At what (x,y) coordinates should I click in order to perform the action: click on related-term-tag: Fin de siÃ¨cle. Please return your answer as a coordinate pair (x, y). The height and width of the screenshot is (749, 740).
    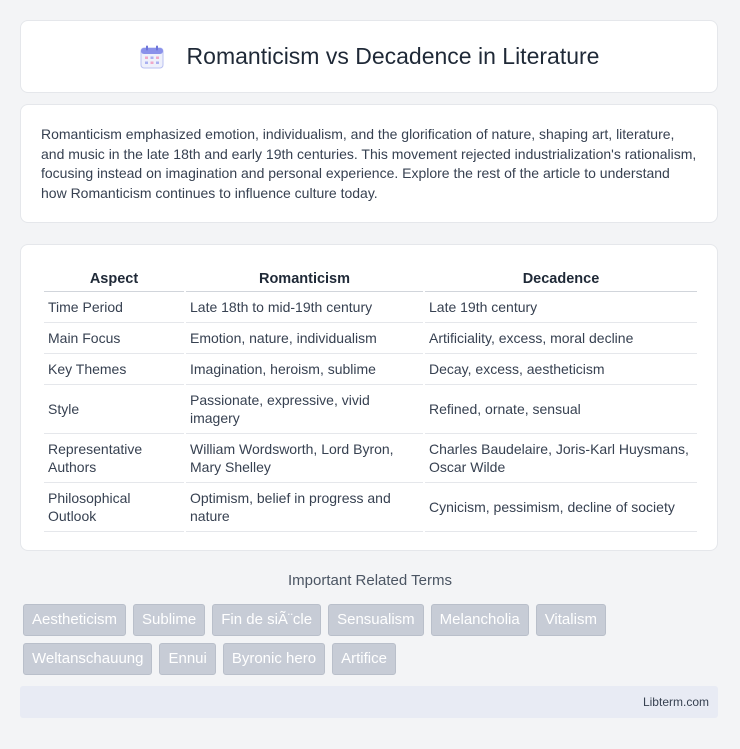
    Looking at the image, I should click on (267, 620).